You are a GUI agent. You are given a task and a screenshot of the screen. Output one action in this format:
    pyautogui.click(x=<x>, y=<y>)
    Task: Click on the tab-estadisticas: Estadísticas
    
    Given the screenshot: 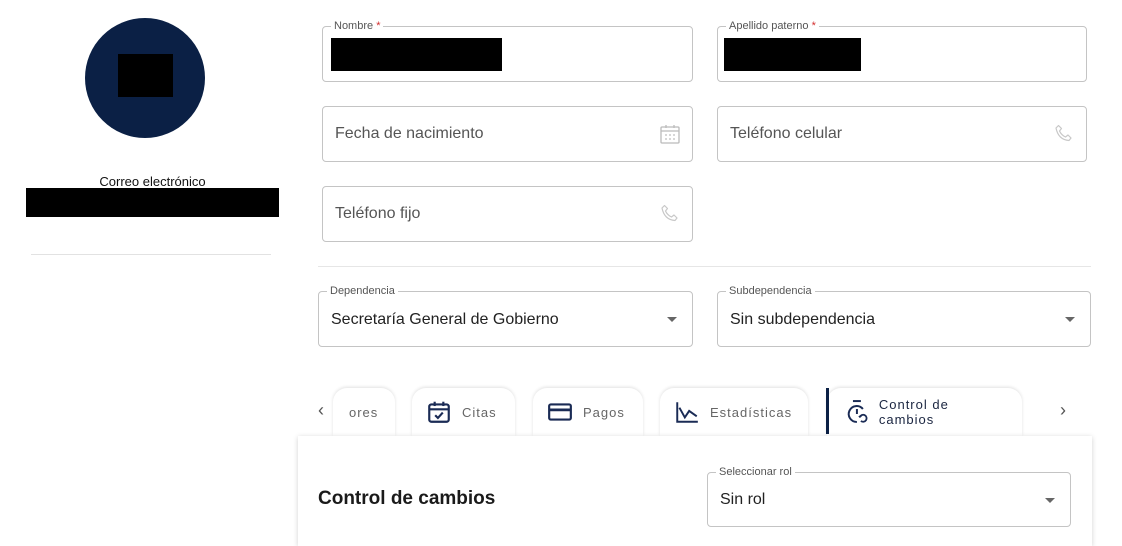 What is the action you would take?
    pyautogui.click(x=734, y=412)
    